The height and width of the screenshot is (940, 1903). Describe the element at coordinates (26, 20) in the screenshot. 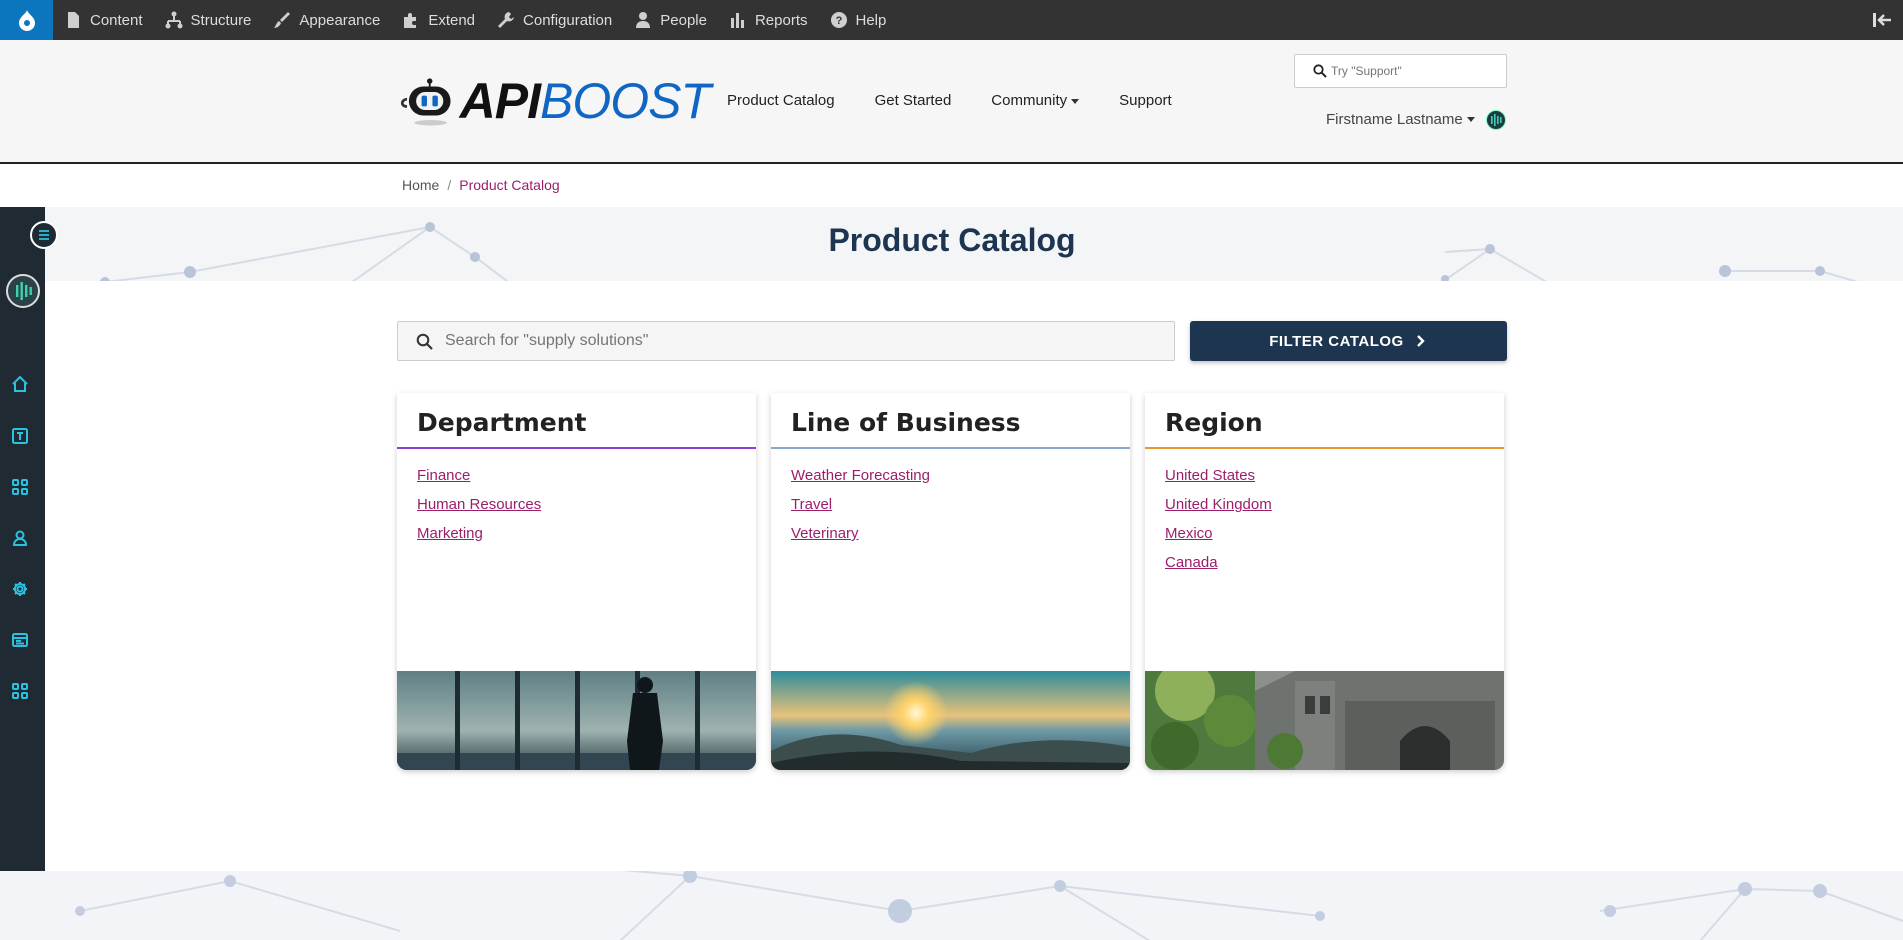

I see `drupal-logo-icon` at that location.